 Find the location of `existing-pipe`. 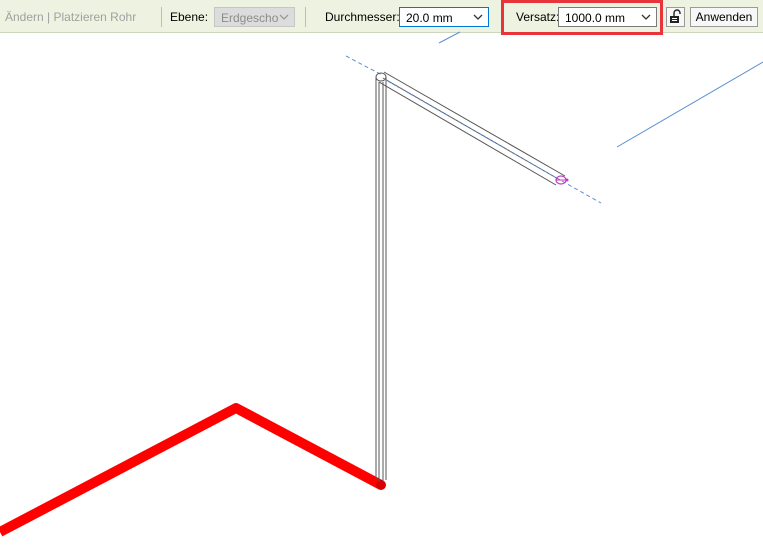

existing-pipe is located at coordinates (192, 470).